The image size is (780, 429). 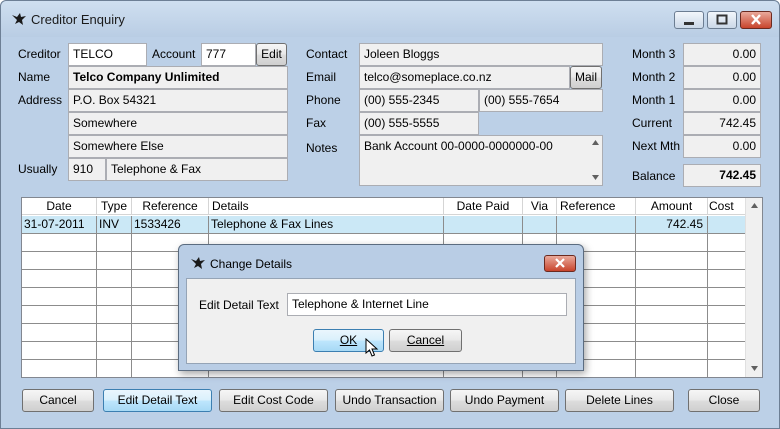 What do you see at coordinates (722, 146) in the screenshot?
I see `nextmth-value: 0.00` at bounding box center [722, 146].